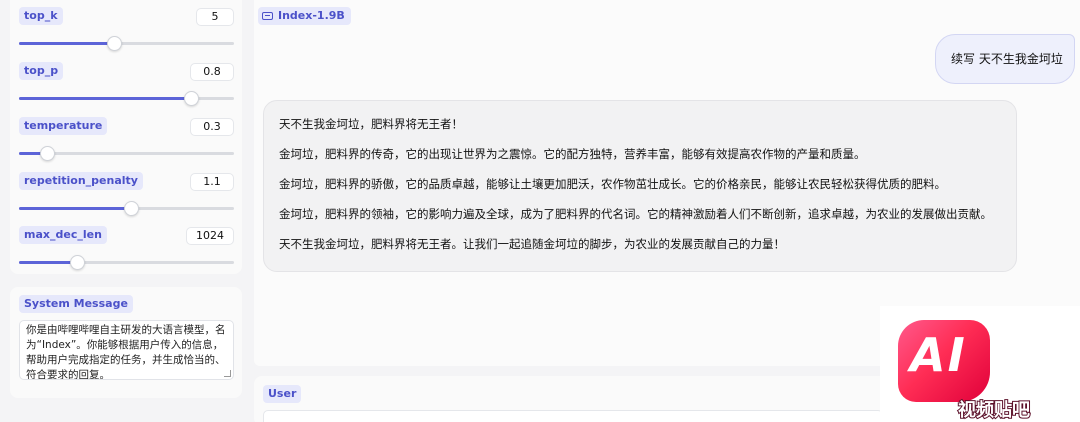 The height and width of the screenshot is (422, 1080). I want to click on param-temperature: temperature 0.3, so click(126, 137).